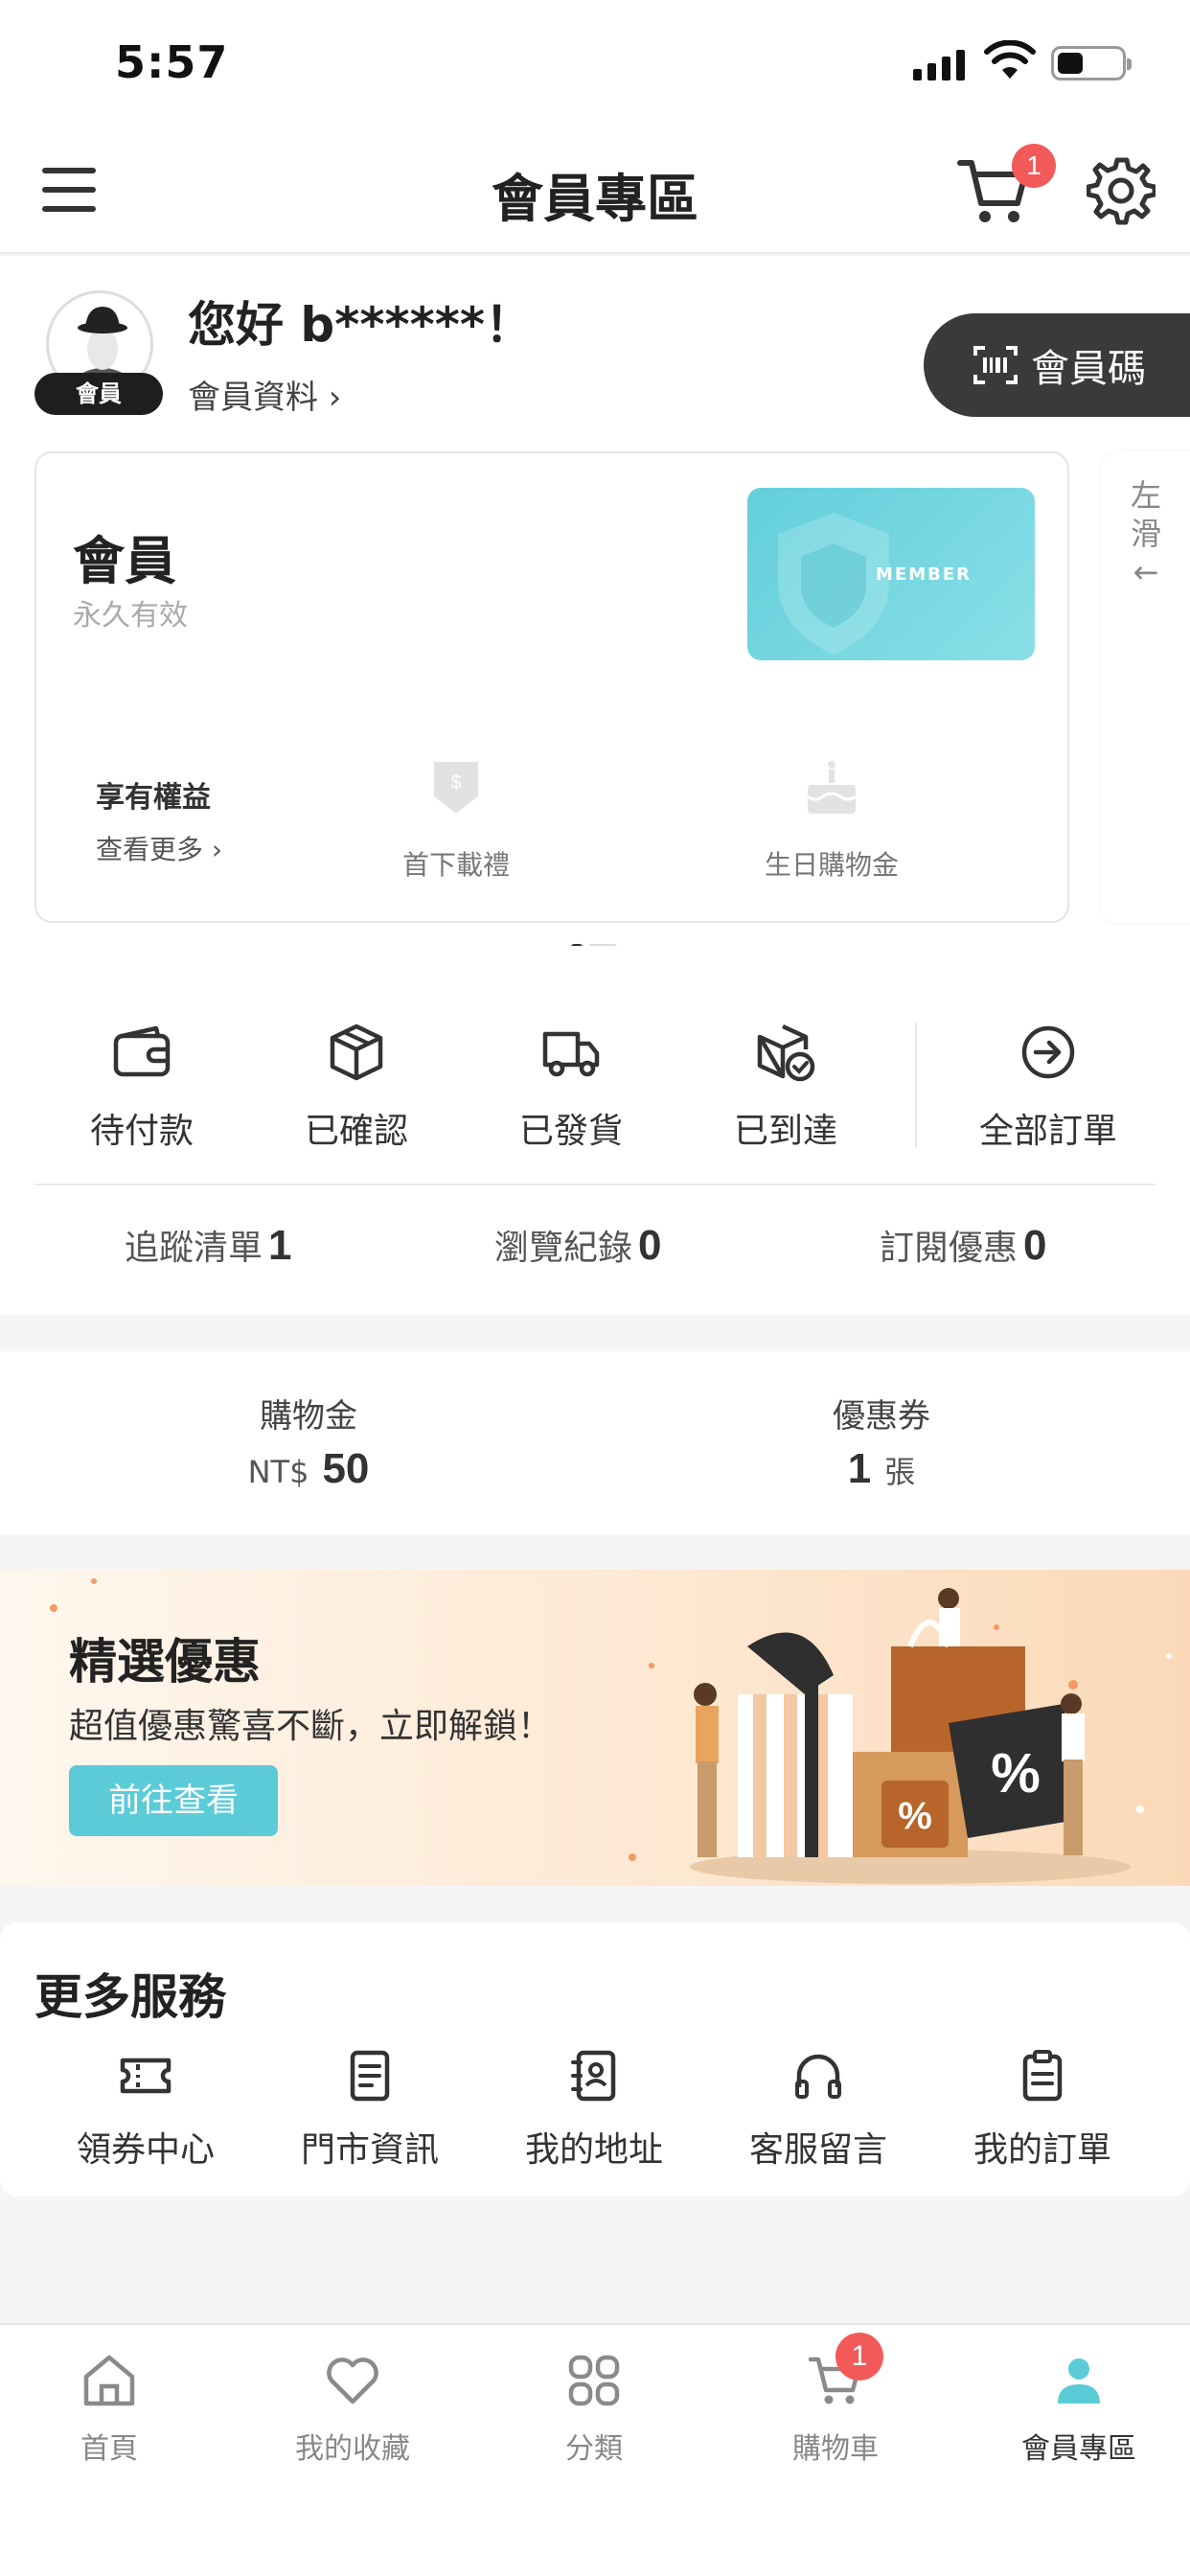 This screenshot has height=2576, width=1190. Describe the element at coordinates (1048, 1088) in the screenshot. I see `all-orders: 全部訂單` at that location.